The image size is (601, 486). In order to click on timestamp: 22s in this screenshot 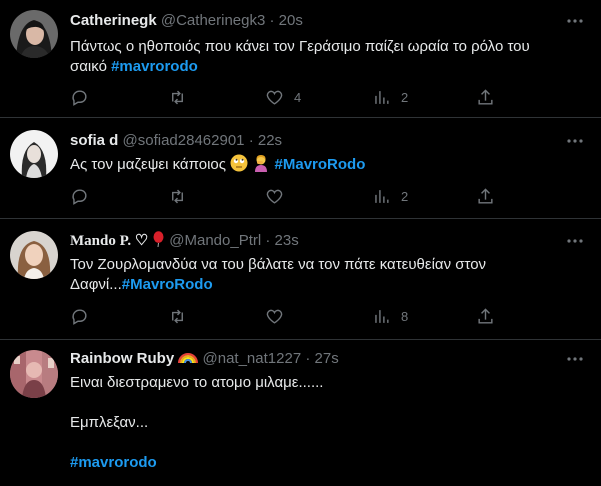, I will do `click(270, 140)`.